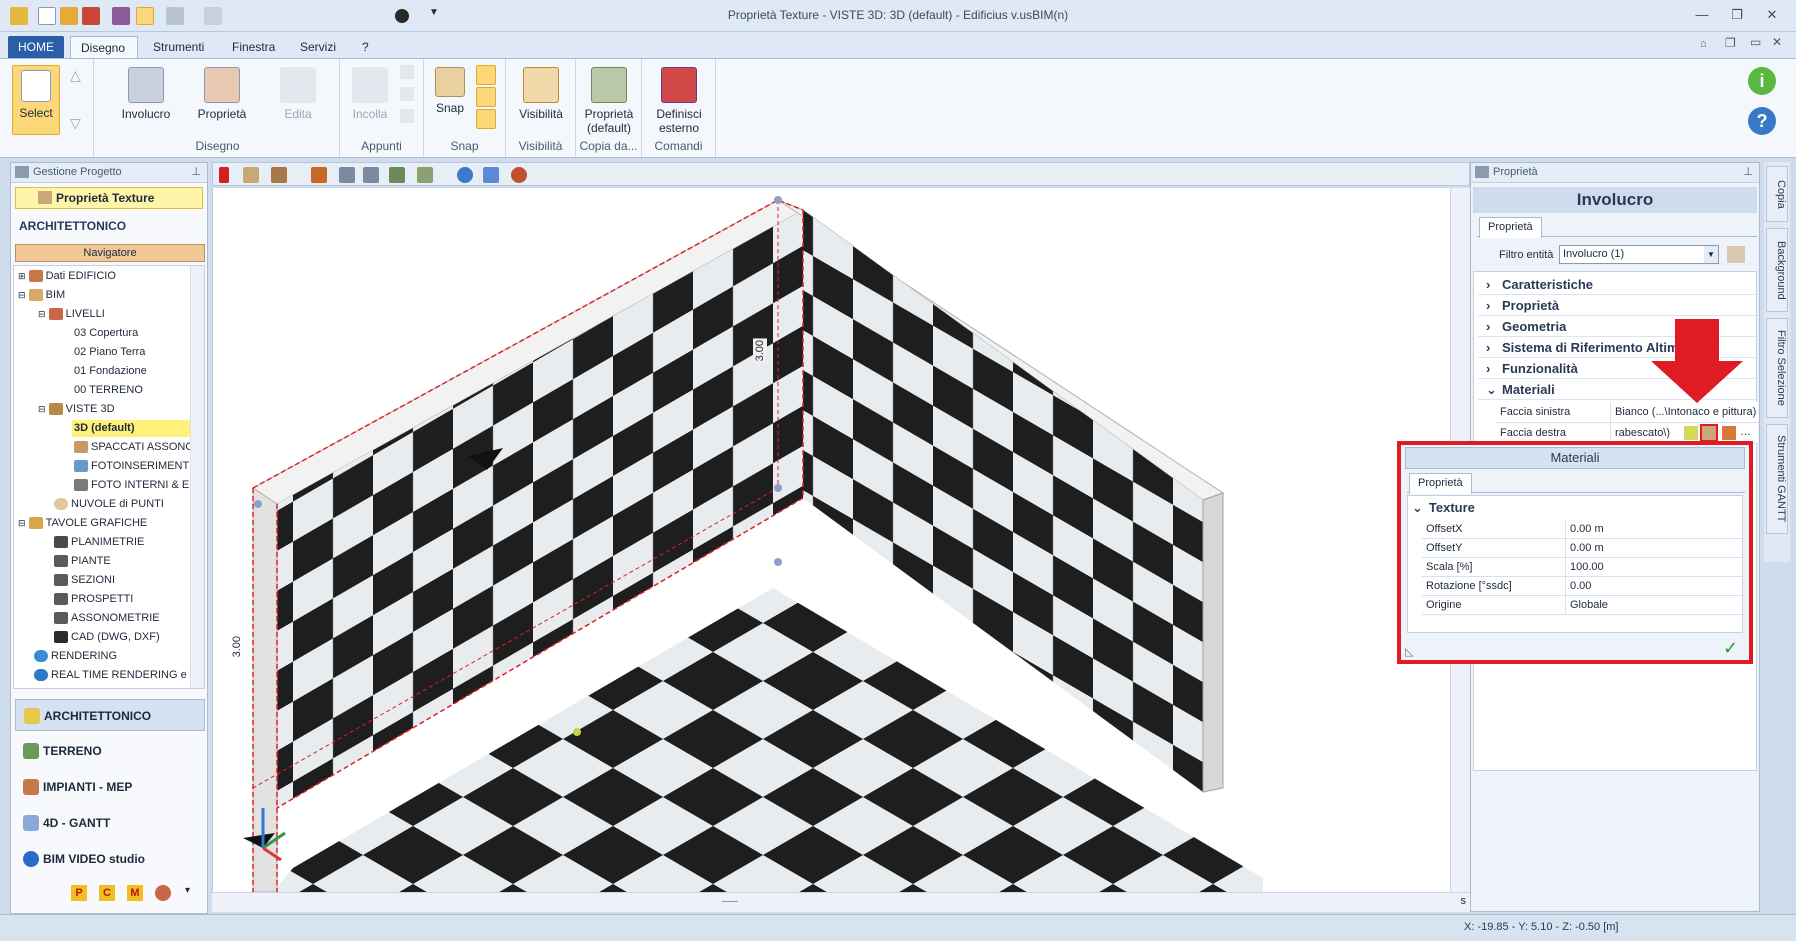 This screenshot has width=1796, height=941. Describe the element at coordinates (109, 198) in the screenshot. I see `active-document: Proprietà Texture` at that location.